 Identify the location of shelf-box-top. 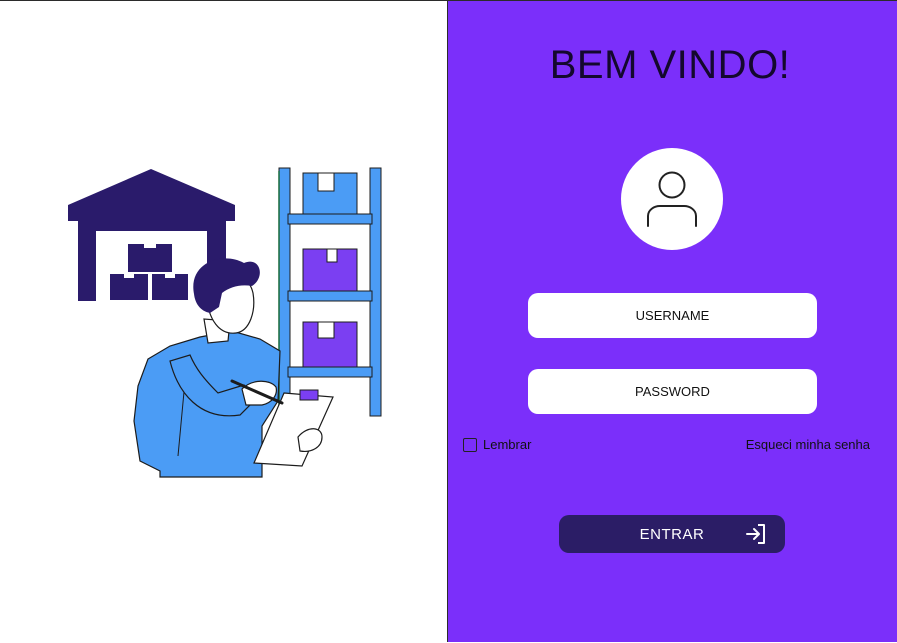
(330, 193).